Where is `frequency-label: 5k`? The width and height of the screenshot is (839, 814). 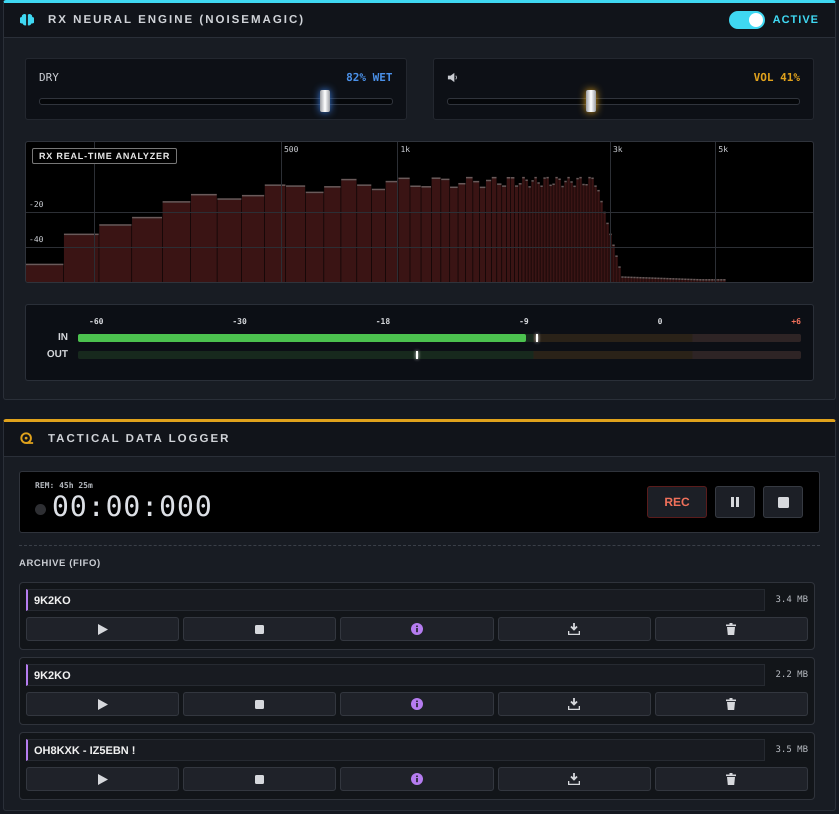 frequency-label: 5k is located at coordinates (723, 149).